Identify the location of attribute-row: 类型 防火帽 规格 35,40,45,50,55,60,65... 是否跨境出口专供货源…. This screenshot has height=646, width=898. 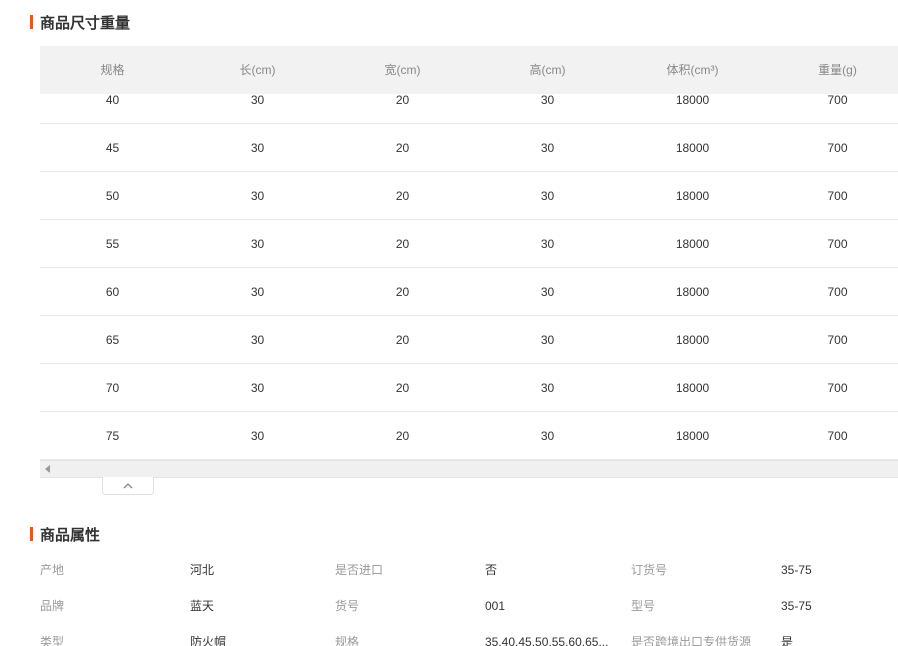
(469, 635).